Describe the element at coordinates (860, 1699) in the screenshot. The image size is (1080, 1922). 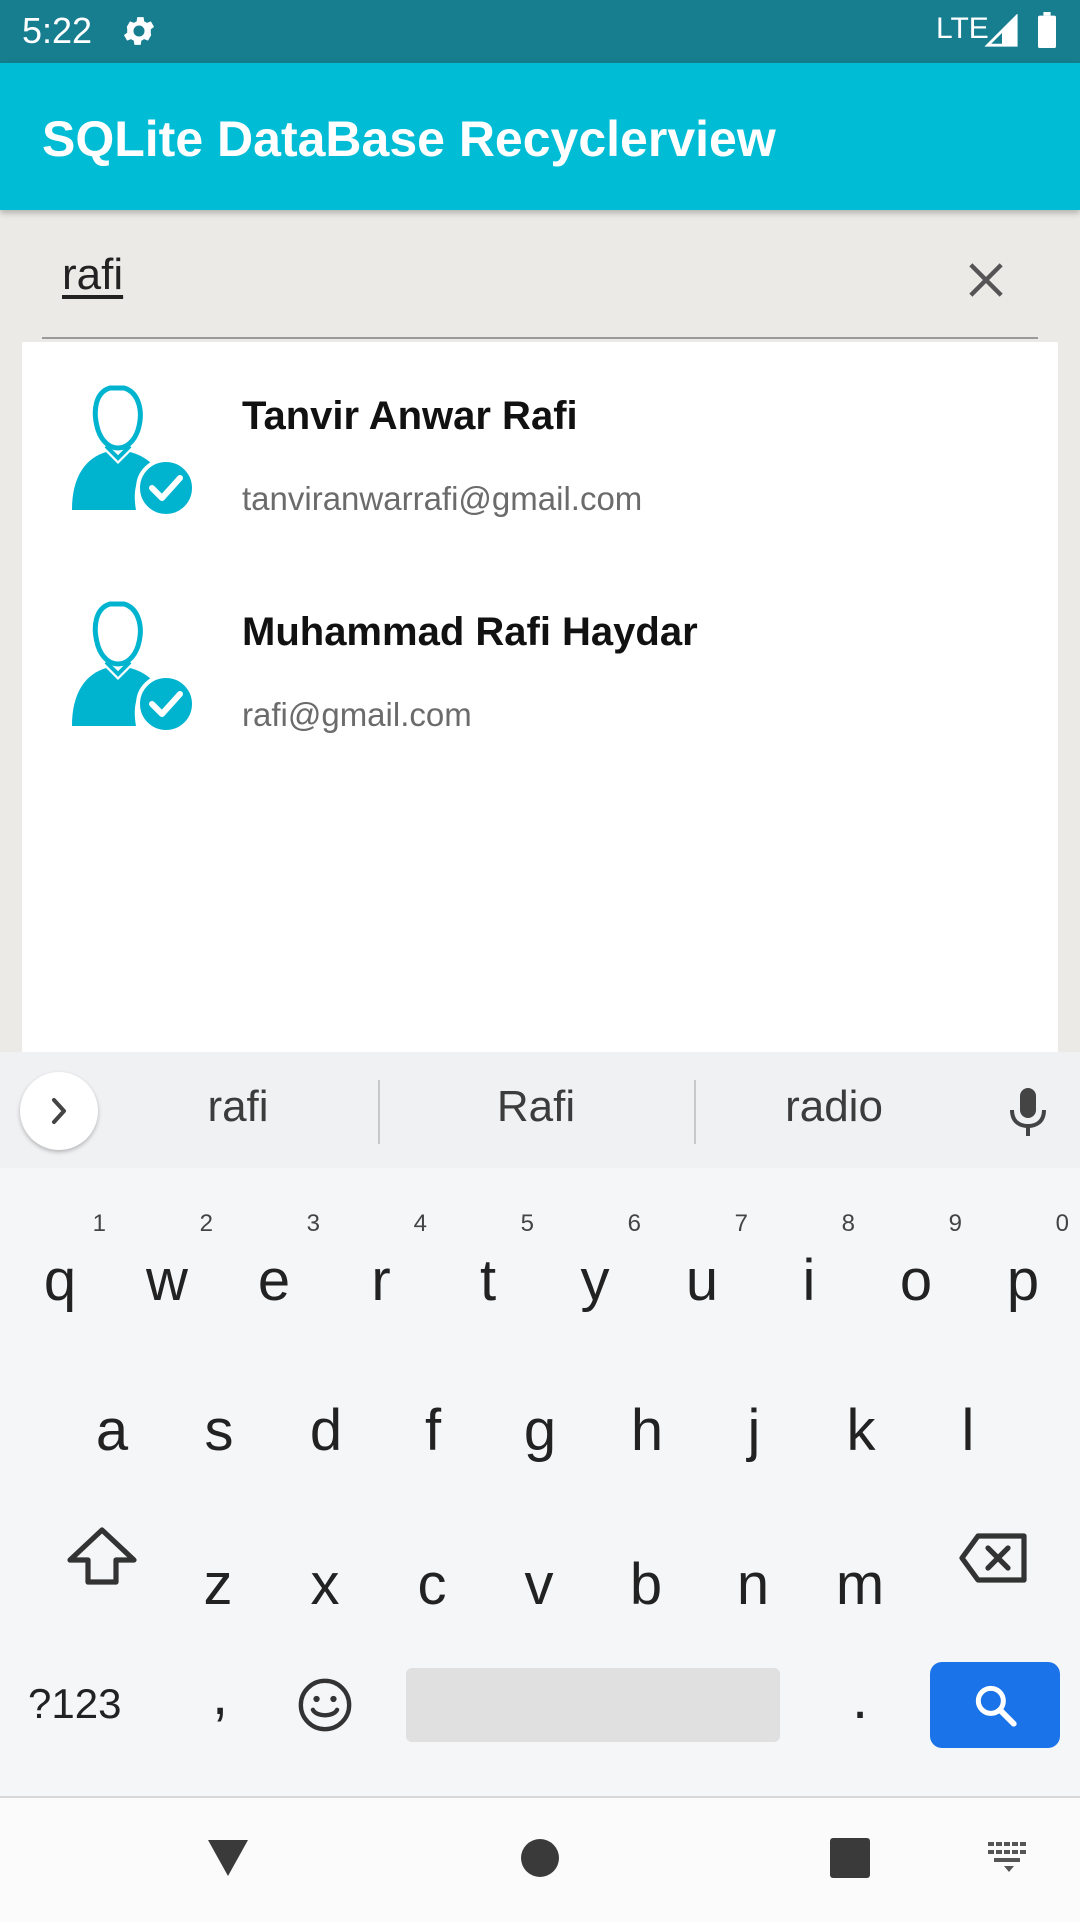
I see `period-key: .` at that location.